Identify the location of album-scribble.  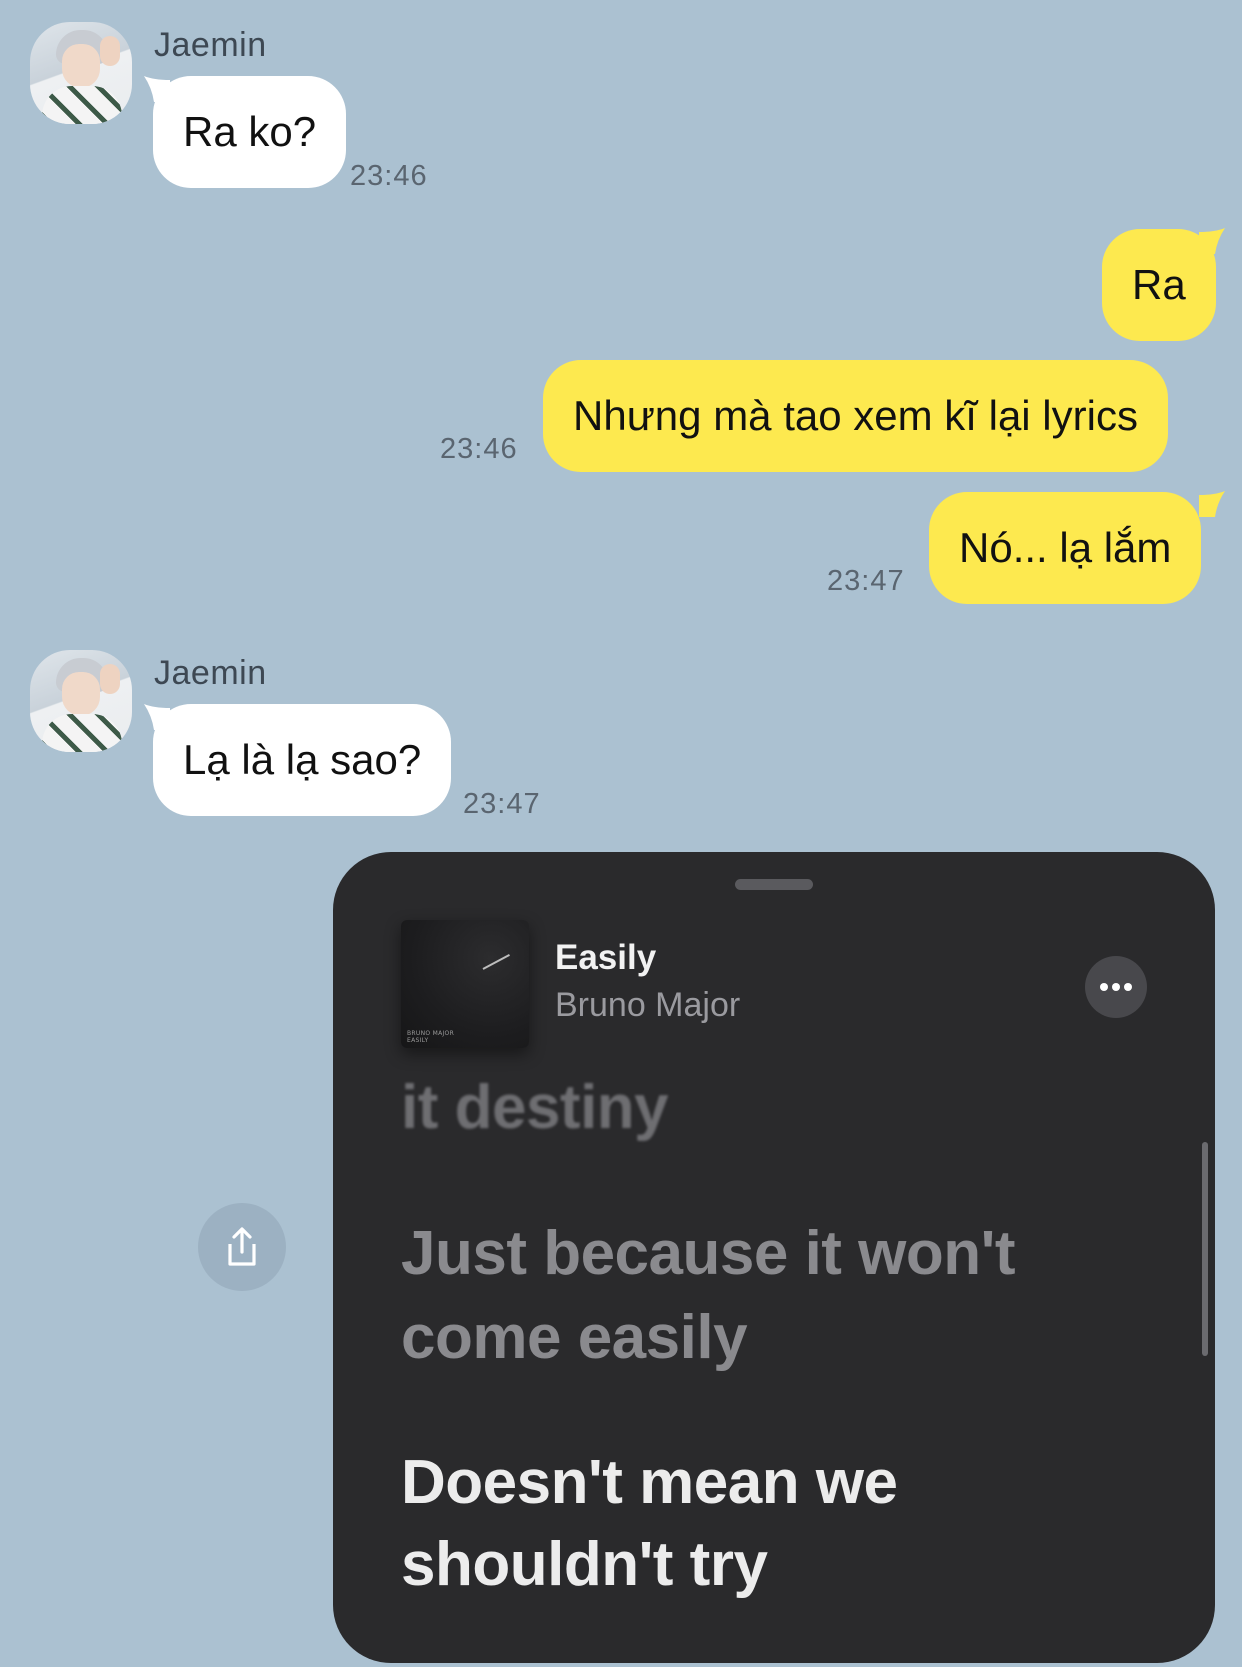
(500, 969).